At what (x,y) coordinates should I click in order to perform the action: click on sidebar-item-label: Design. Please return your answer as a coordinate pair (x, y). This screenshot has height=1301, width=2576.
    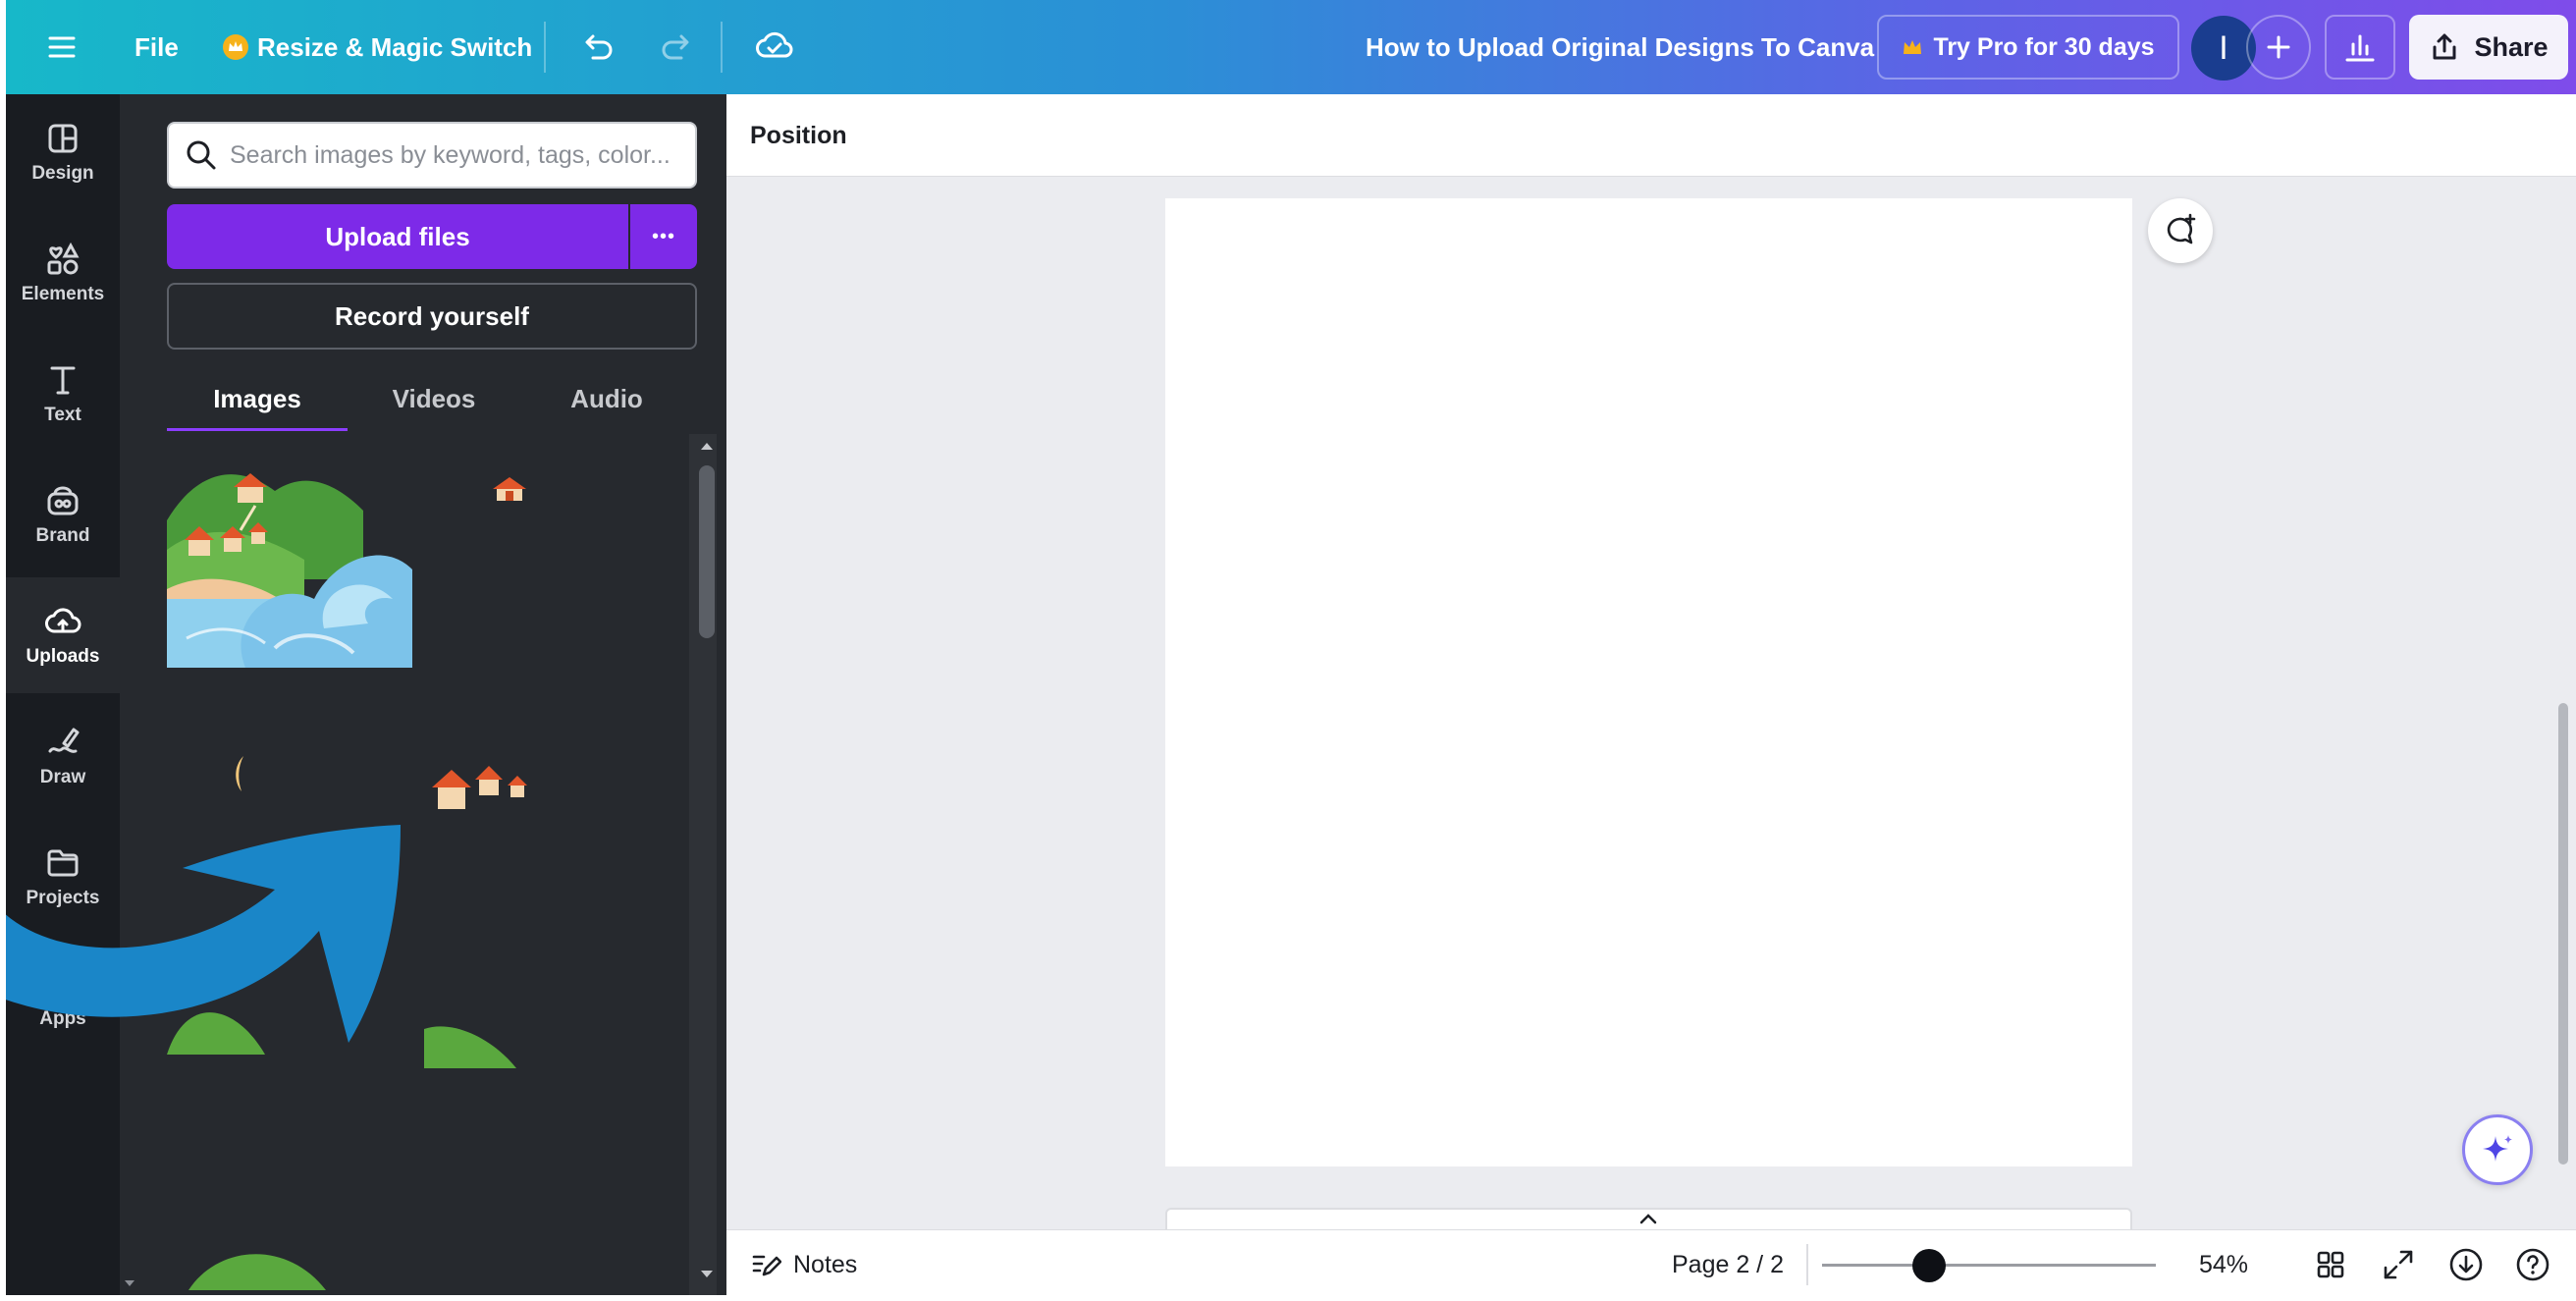
    Looking at the image, I should click on (62, 173).